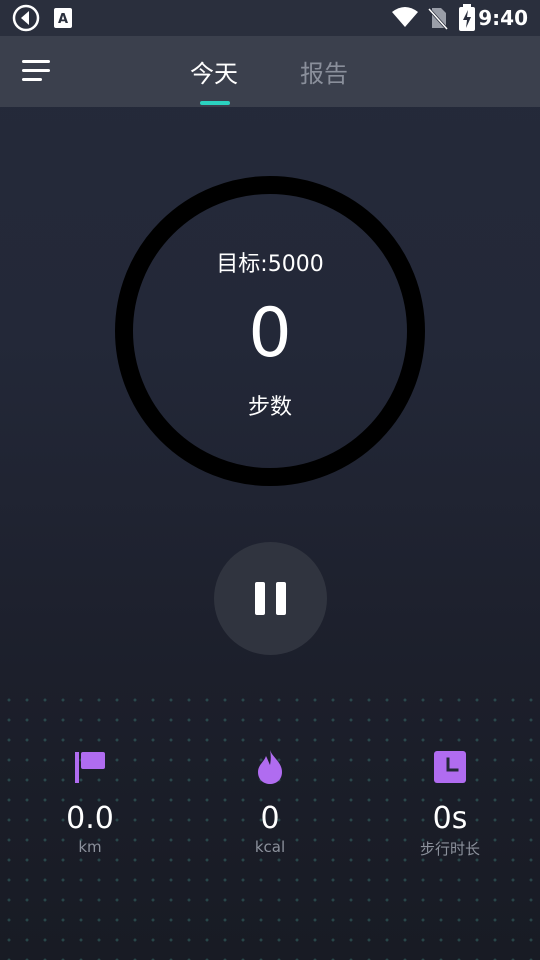 This screenshot has height=960, width=540. What do you see at coordinates (405, 17) in the screenshot?
I see `wifi-icon` at bounding box center [405, 17].